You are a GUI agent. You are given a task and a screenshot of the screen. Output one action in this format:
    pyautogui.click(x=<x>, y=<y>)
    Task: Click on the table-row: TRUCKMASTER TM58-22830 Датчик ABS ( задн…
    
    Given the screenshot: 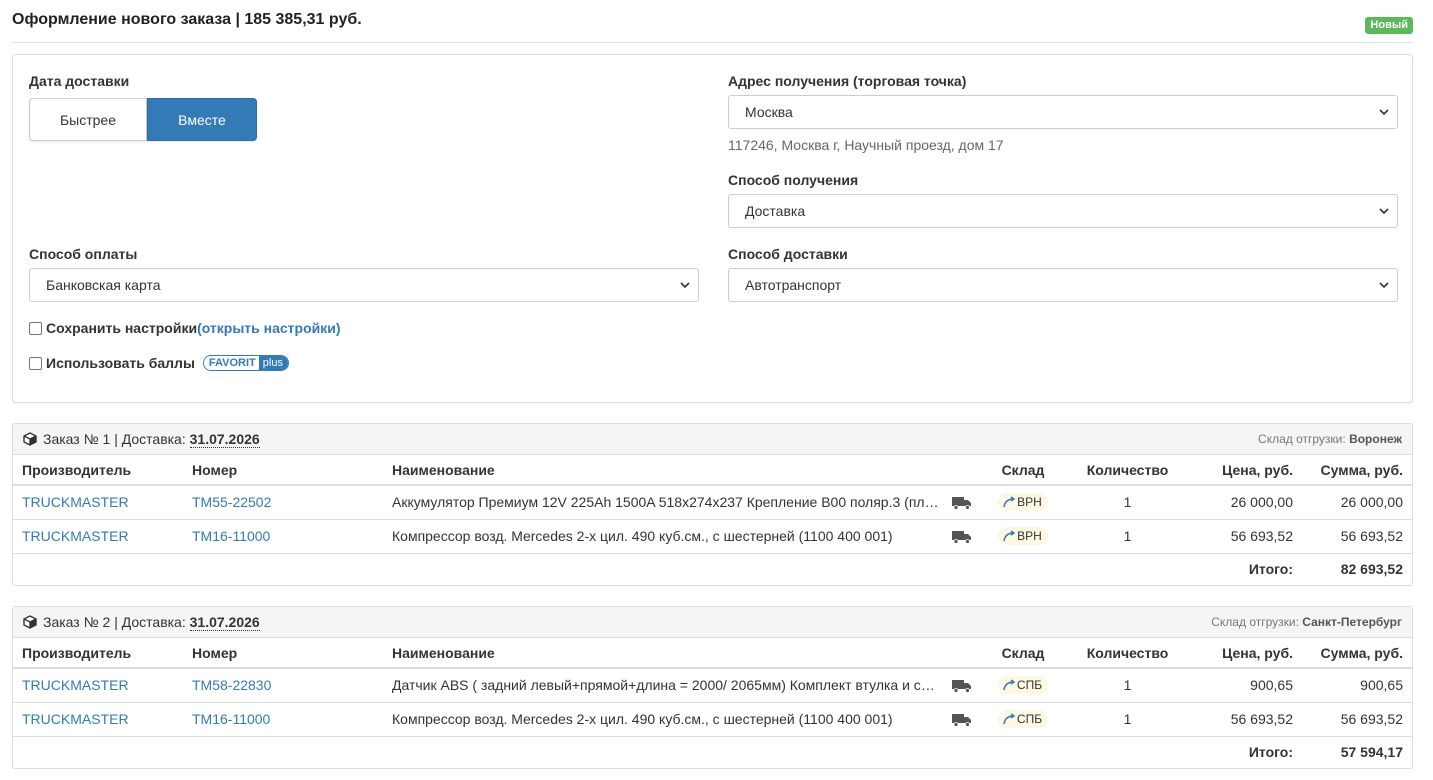 What is the action you would take?
    pyautogui.click(x=712, y=685)
    